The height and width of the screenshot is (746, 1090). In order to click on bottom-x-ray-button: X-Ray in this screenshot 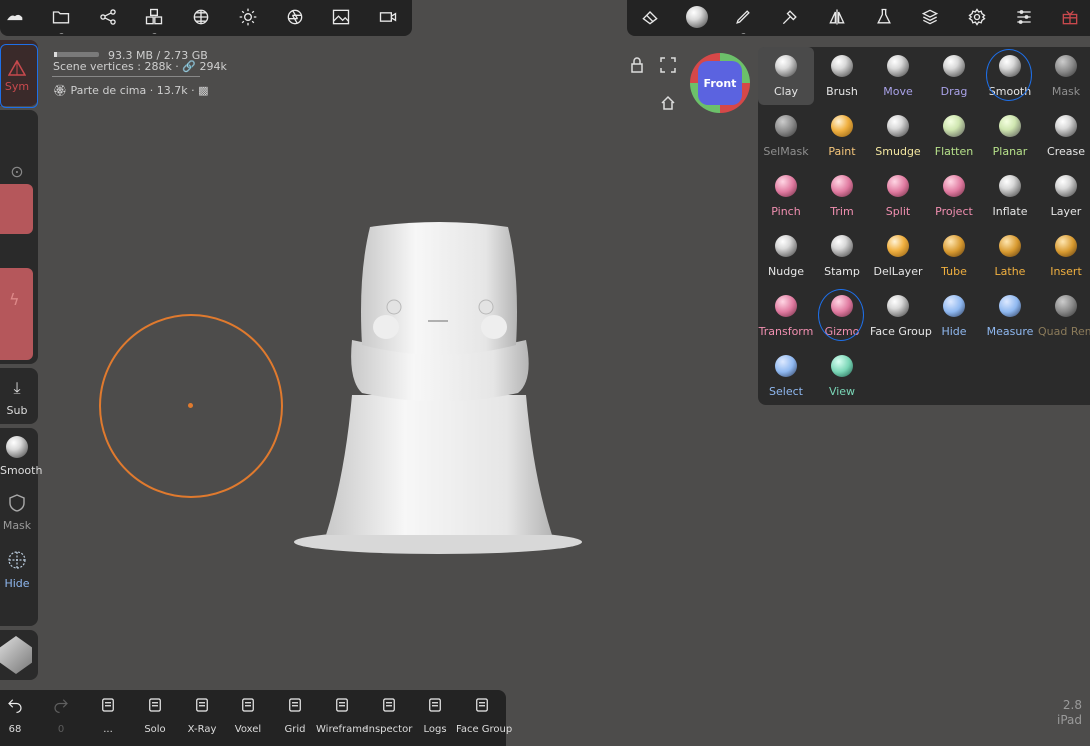, I will do `click(202, 715)`.